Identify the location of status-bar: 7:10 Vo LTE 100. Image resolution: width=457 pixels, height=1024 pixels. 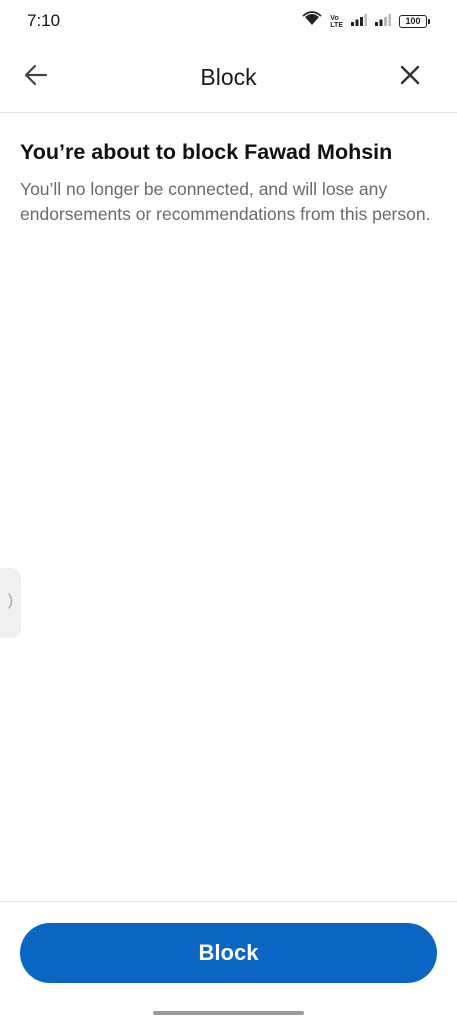
(228, 20).